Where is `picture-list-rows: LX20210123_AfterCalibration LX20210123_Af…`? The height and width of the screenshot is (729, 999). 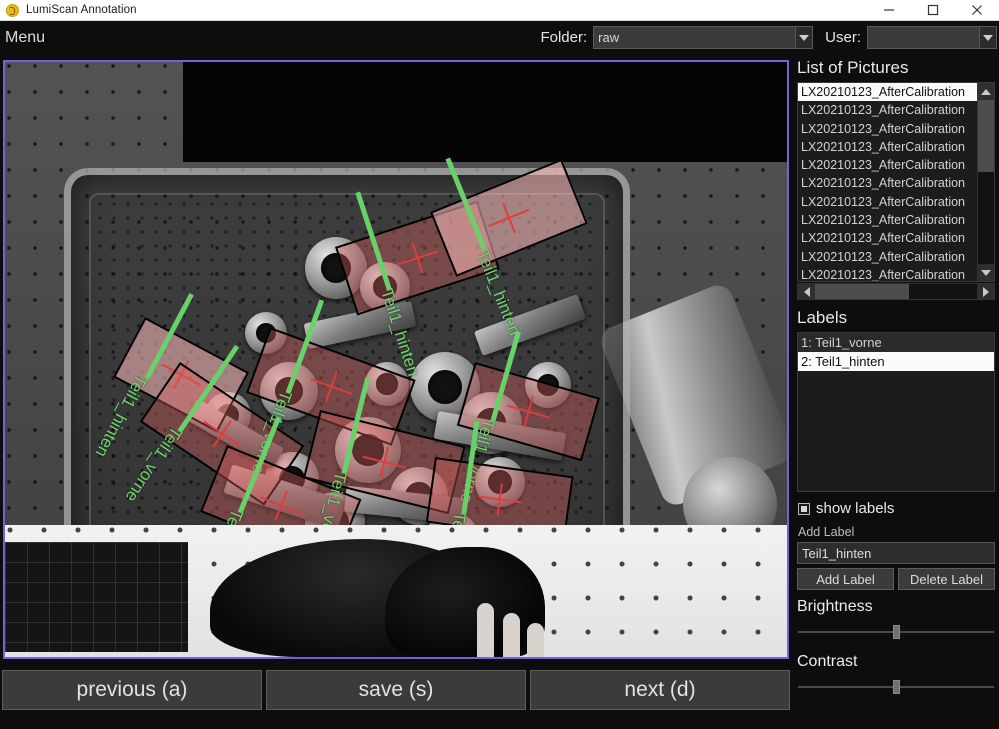 picture-list-rows: LX20210123_AfterCalibration LX20210123_Af… is located at coordinates (896, 182).